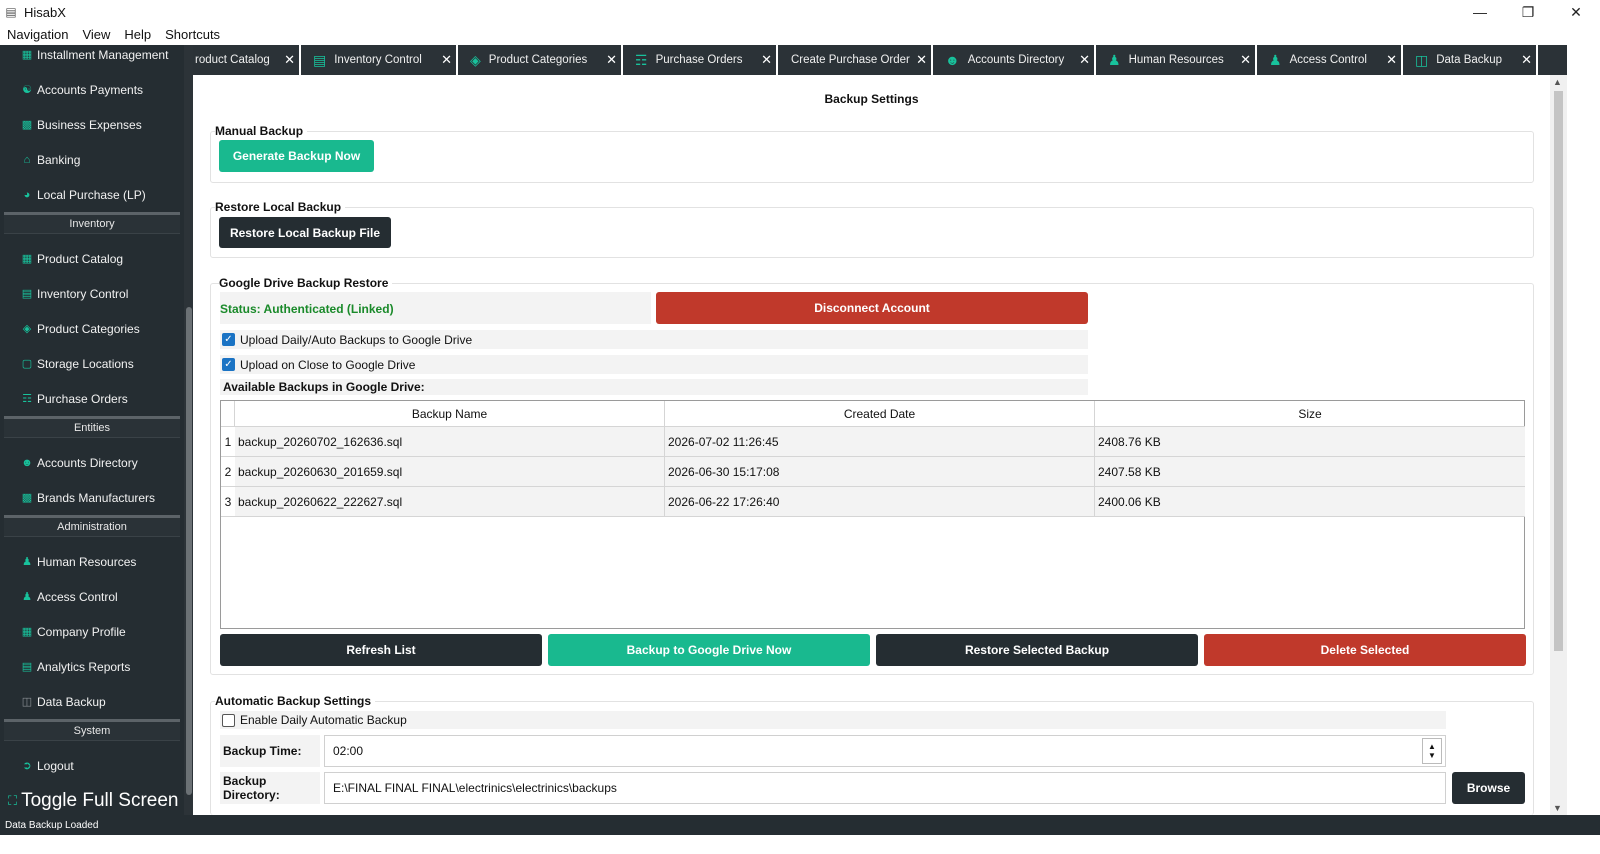  Describe the element at coordinates (228, 502) in the screenshot. I see `row-number: 3` at that location.